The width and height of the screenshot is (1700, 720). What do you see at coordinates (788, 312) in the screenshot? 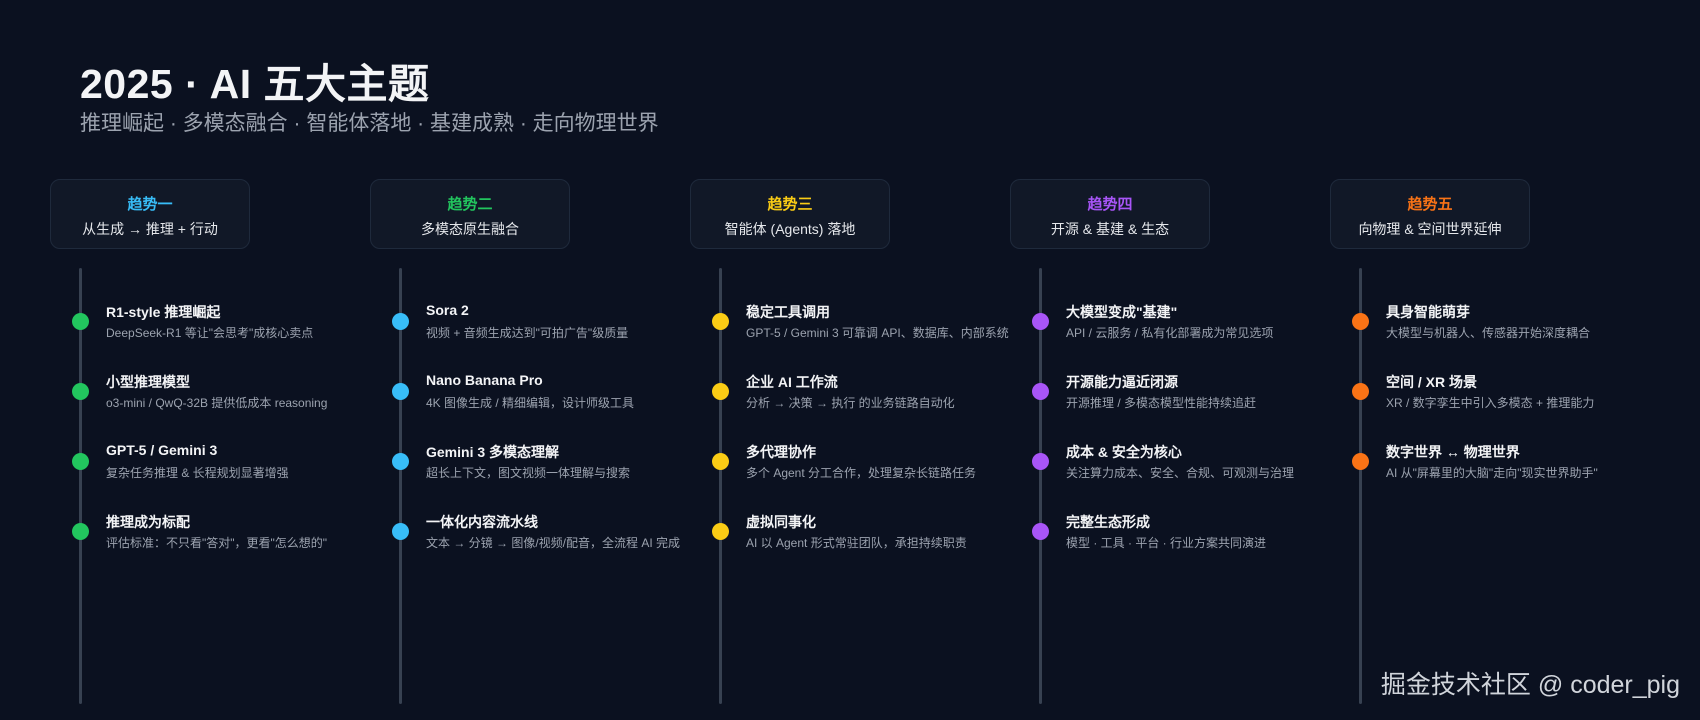
I see `item-title: 稳定工具调用` at bounding box center [788, 312].